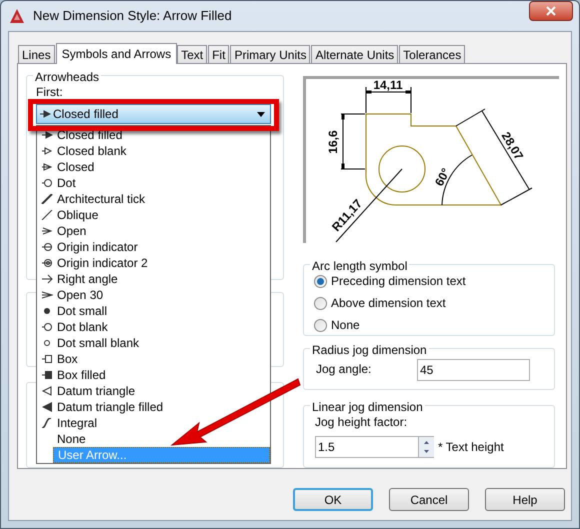 The image size is (580, 529). I want to click on dropdown-item: Integral, so click(153, 423).